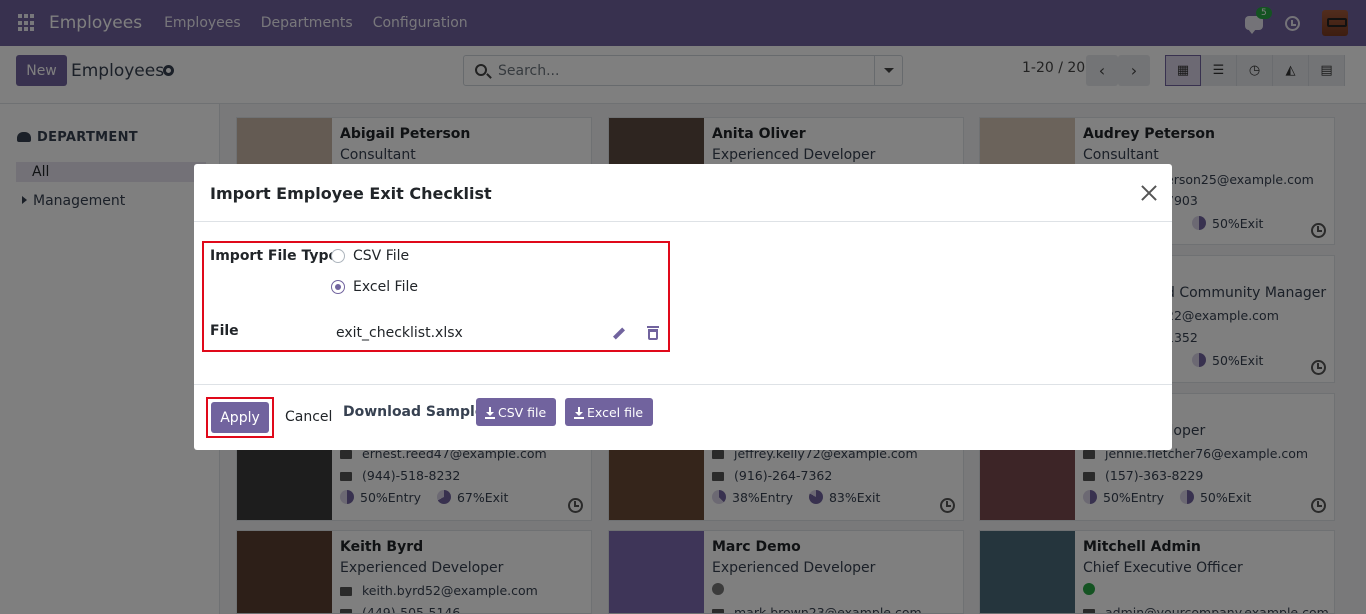 The height and width of the screenshot is (614, 1366). What do you see at coordinates (374, 287) in the screenshot?
I see `radio-excel-file: Excel File` at bounding box center [374, 287].